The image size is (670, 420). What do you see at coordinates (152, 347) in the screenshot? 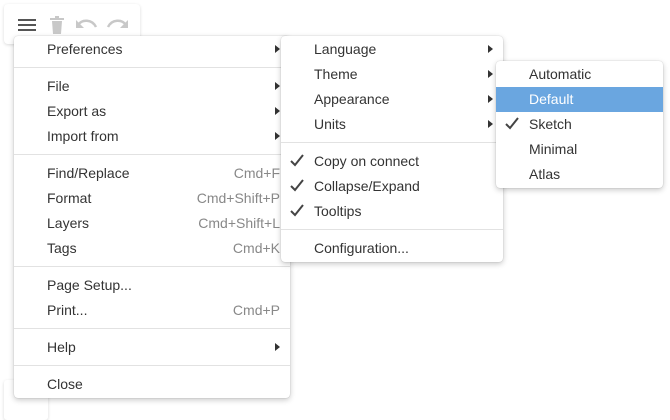
I see `main-menu-item-help: Help` at bounding box center [152, 347].